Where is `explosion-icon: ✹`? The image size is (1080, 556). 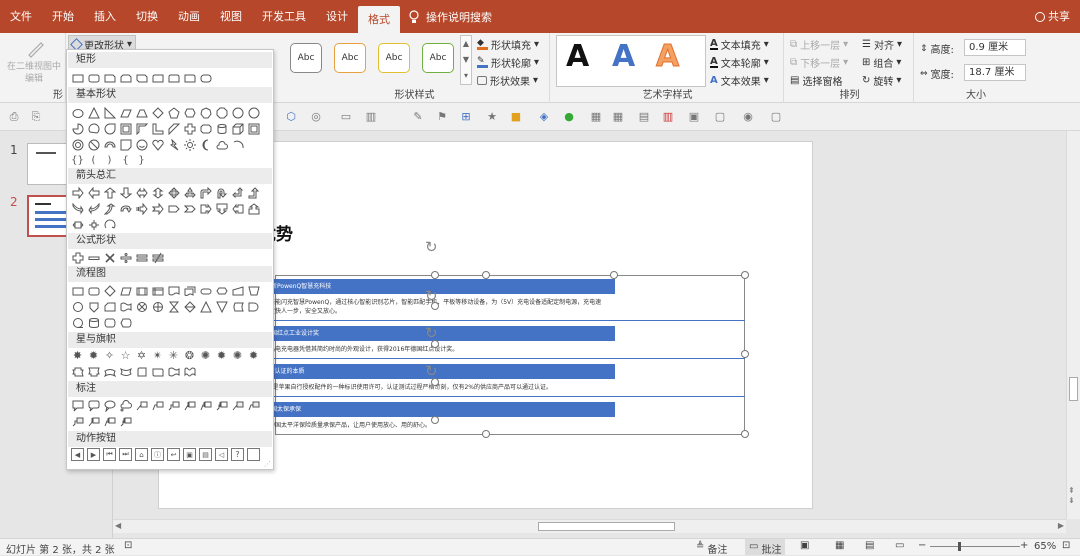 explosion-icon: ✹ is located at coordinates (93, 355).